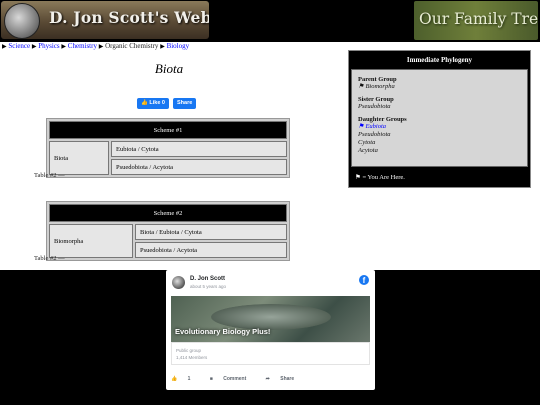  I want to click on fb-share-button: Share, so click(184, 103).